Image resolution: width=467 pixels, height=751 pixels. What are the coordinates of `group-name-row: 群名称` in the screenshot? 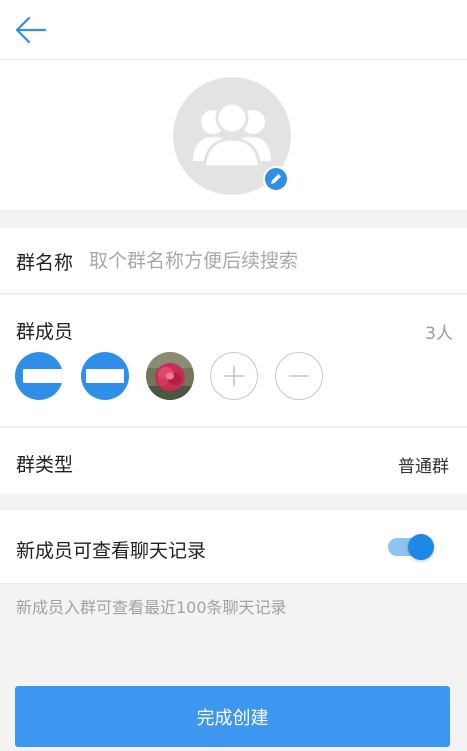 It's located at (233, 261).